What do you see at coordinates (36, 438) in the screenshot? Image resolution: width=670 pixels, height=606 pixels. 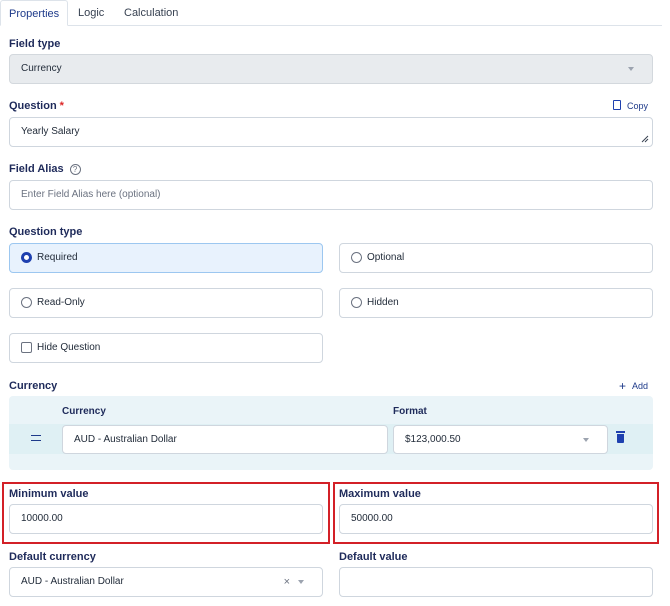 I see `drag-handle-icon` at bounding box center [36, 438].